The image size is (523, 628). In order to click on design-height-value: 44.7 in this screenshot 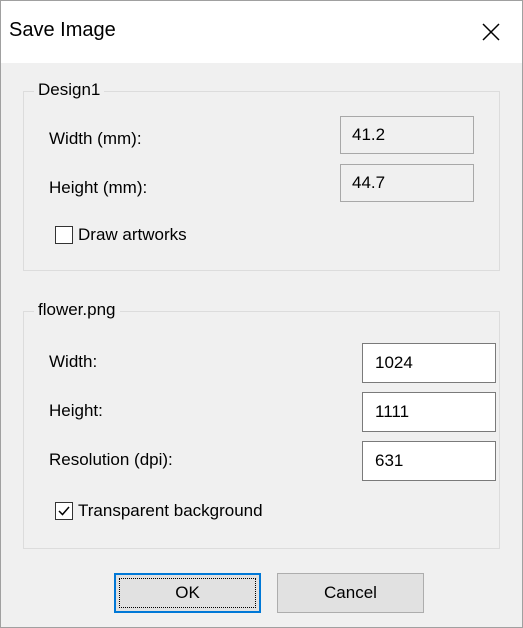, I will do `click(407, 183)`.